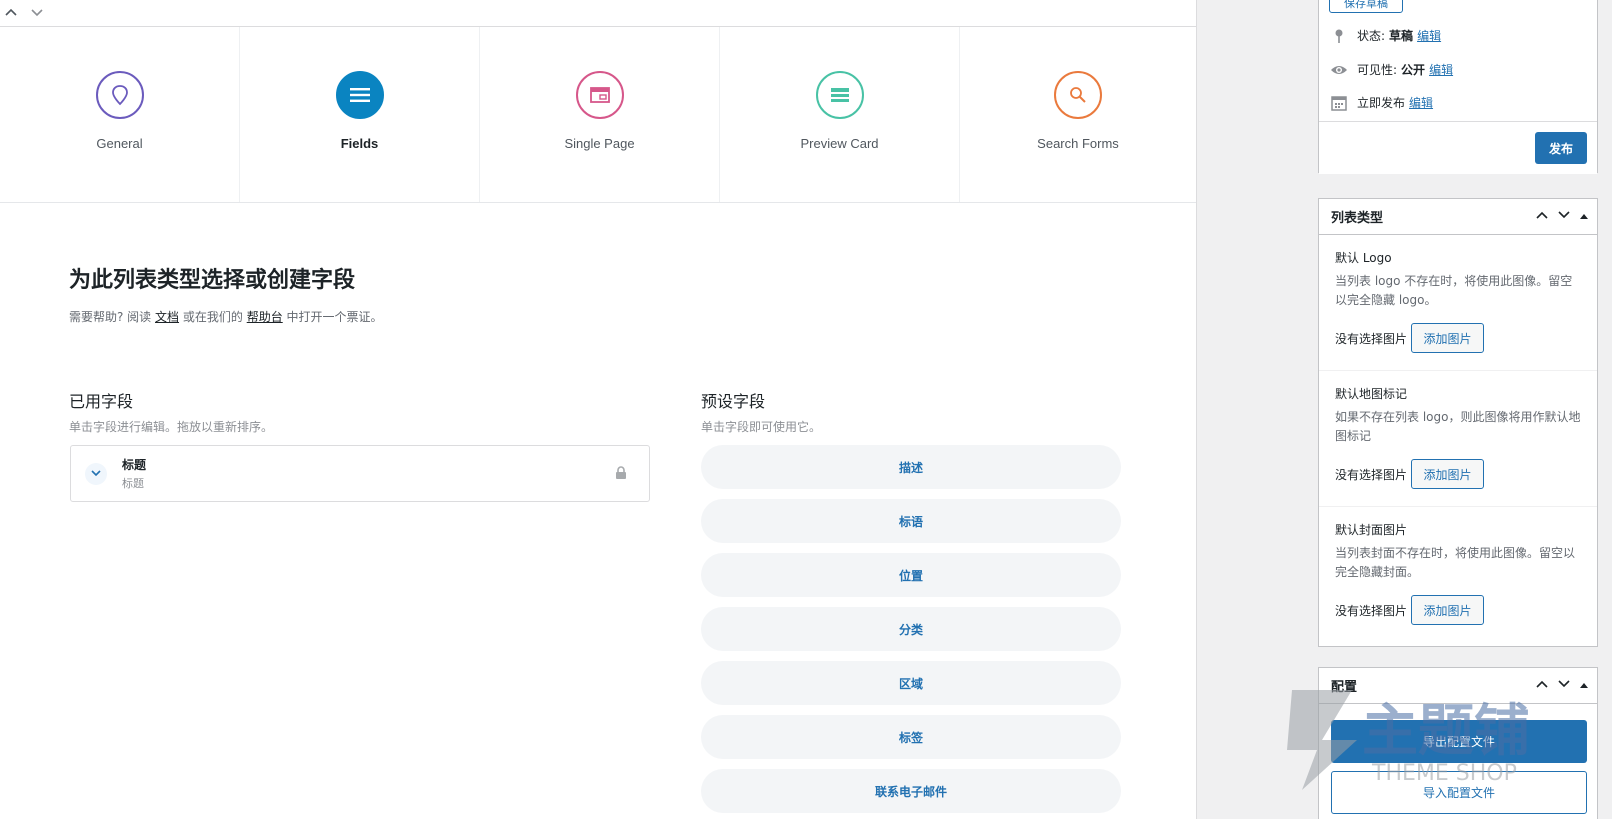 The image size is (1612, 819). I want to click on preset-field-button: 联系电子邮件, so click(911, 791).